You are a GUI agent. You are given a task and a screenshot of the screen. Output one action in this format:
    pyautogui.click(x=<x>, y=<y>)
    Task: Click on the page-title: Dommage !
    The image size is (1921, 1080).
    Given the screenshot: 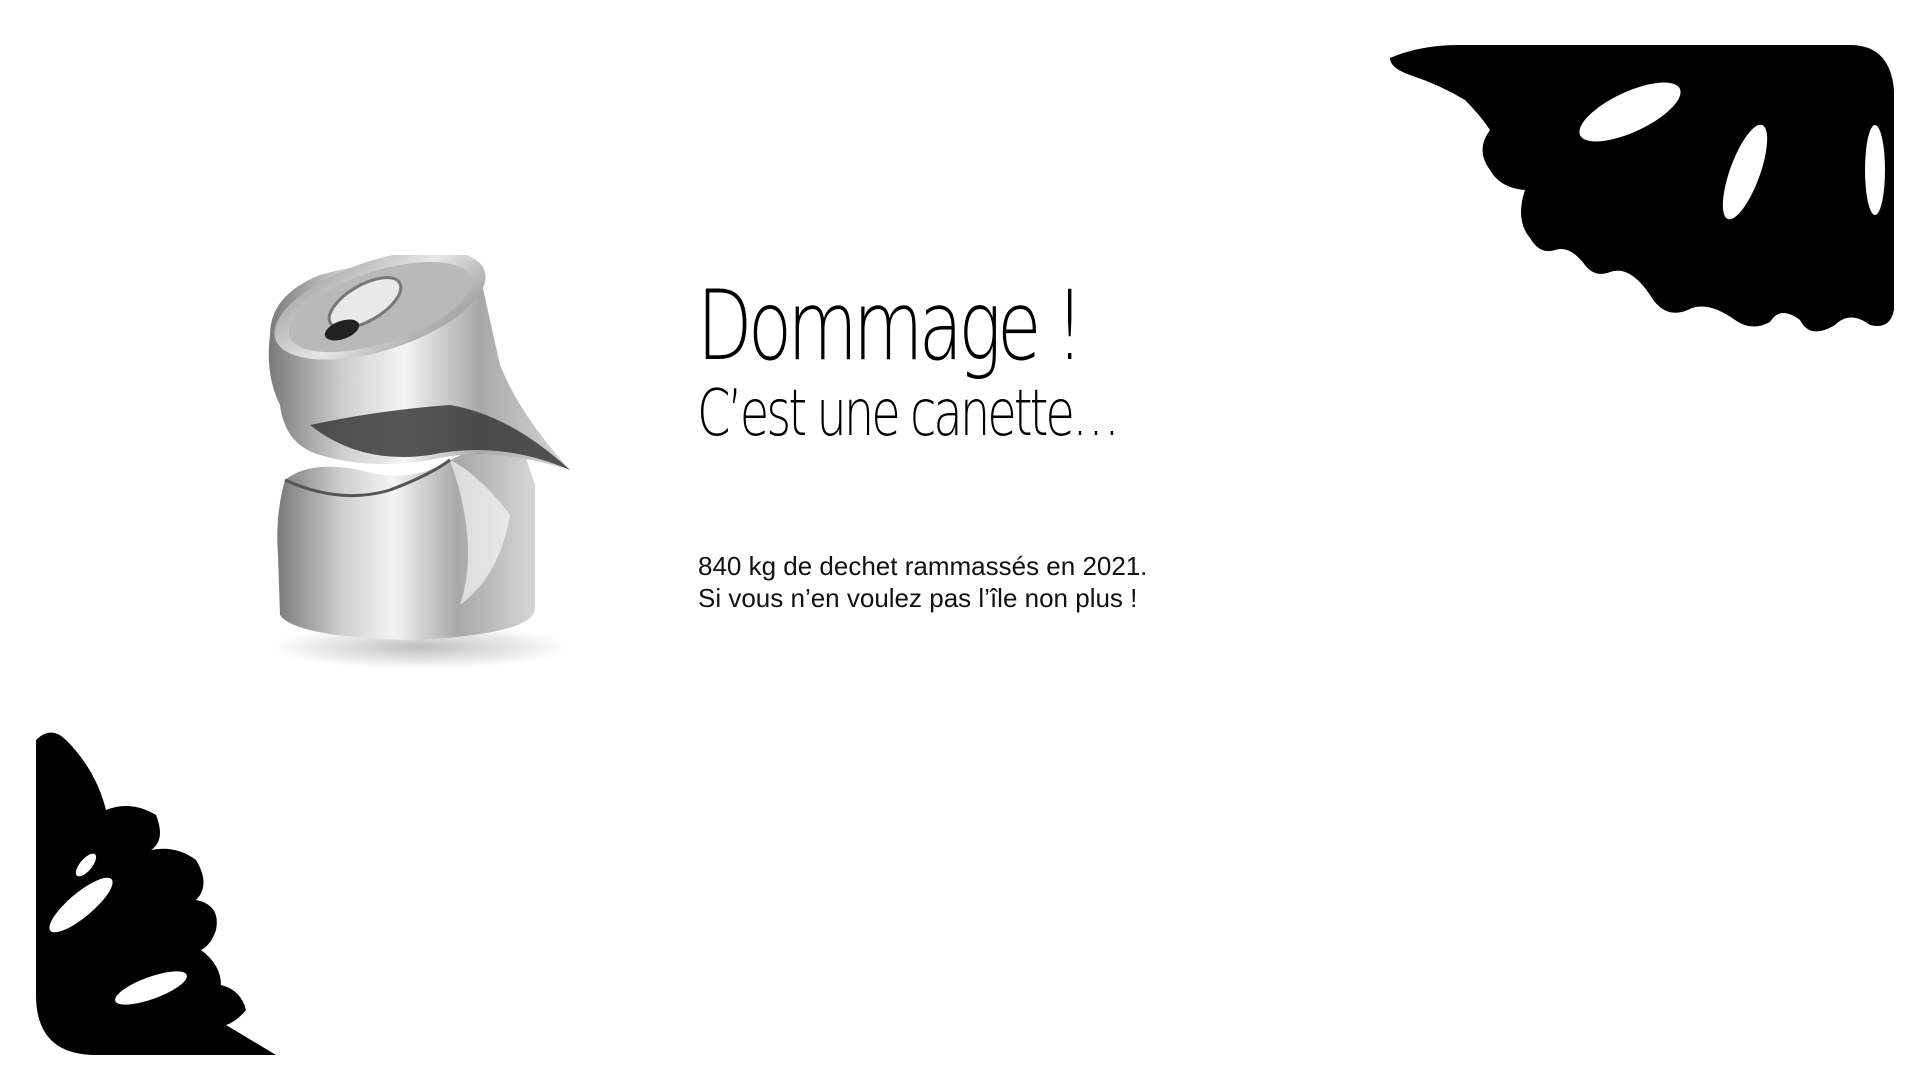 What is the action you would take?
    pyautogui.click(x=890, y=326)
    